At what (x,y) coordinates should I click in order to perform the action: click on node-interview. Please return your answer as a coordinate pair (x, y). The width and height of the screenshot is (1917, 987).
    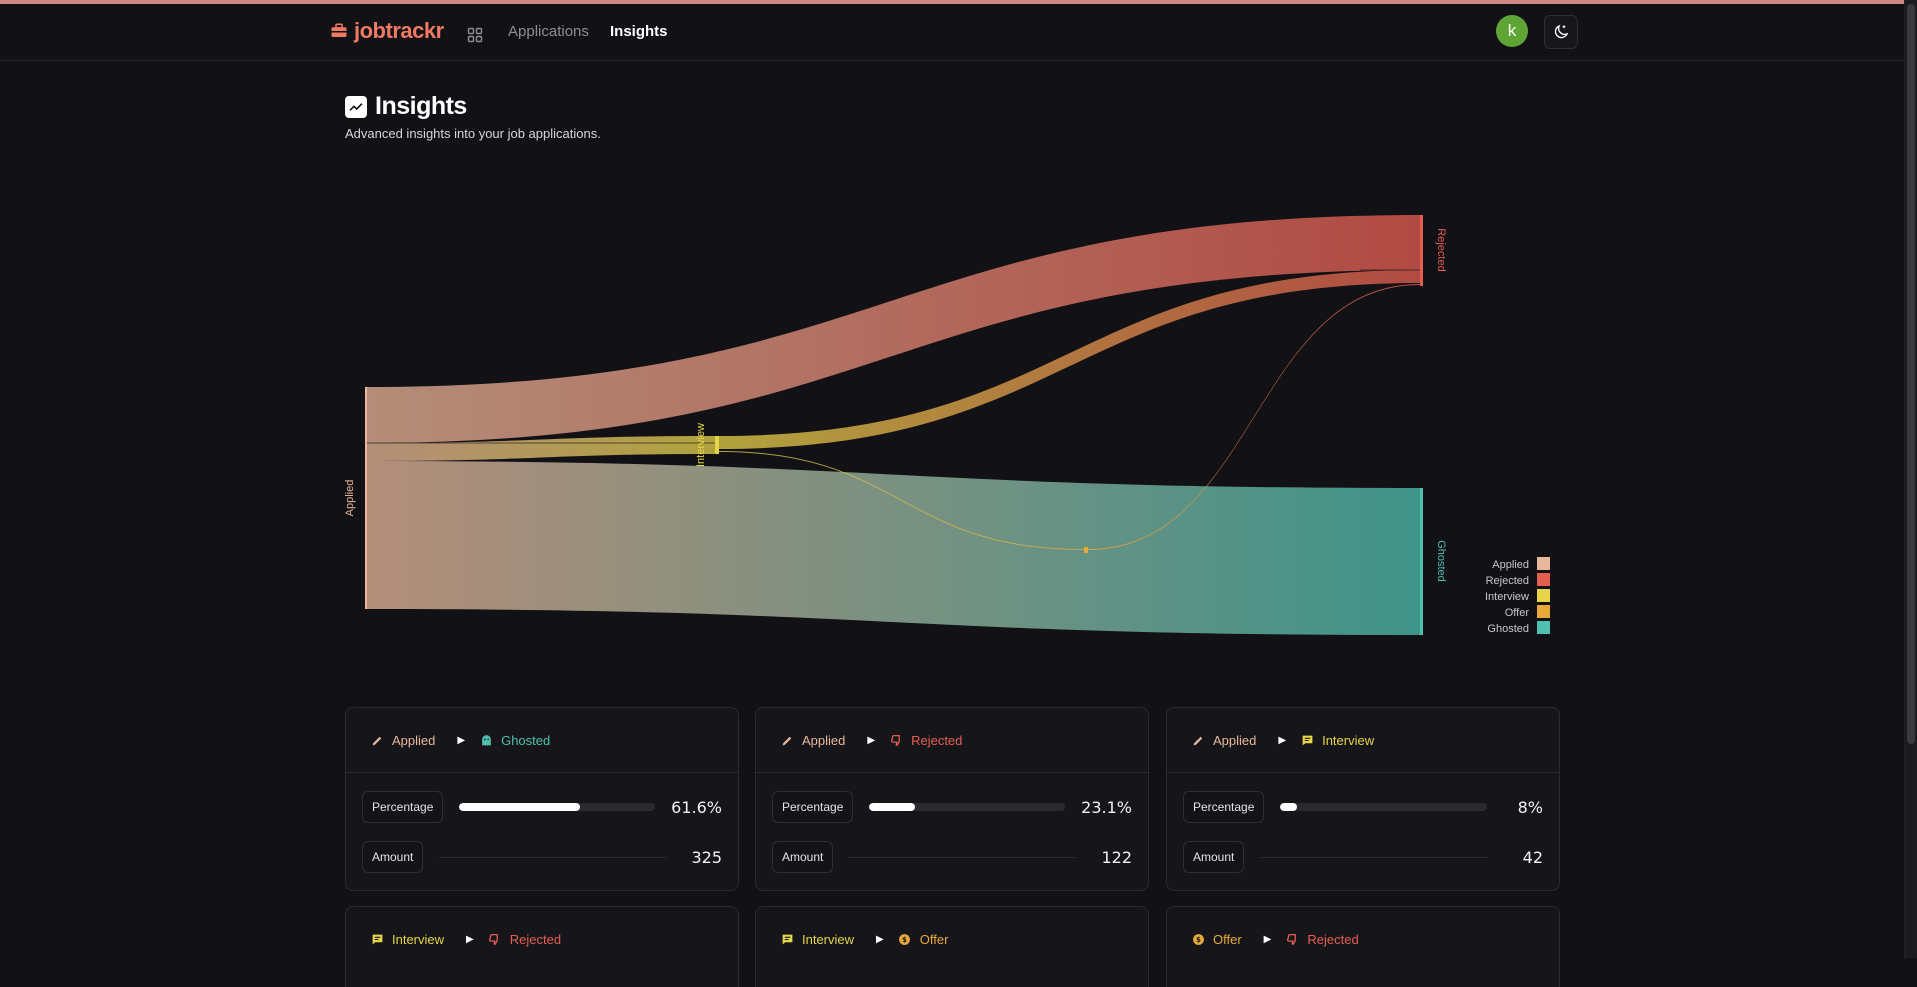
    Looking at the image, I should click on (717, 445).